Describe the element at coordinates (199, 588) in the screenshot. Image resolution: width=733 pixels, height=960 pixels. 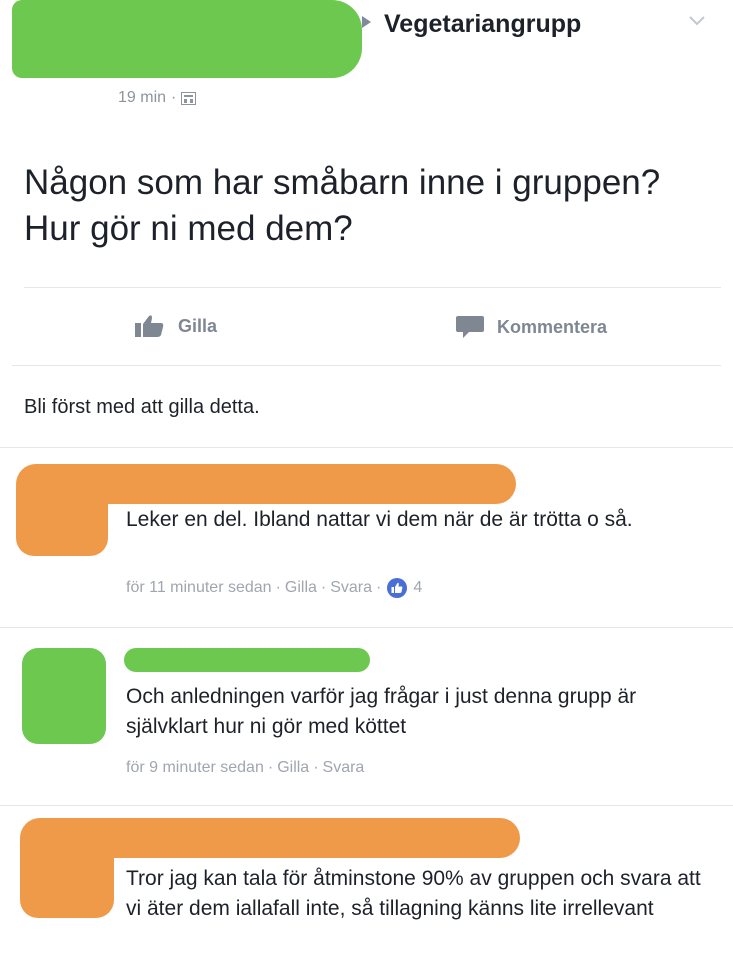
I see `comment-timestamp: för 11 minuter sedan` at that location.